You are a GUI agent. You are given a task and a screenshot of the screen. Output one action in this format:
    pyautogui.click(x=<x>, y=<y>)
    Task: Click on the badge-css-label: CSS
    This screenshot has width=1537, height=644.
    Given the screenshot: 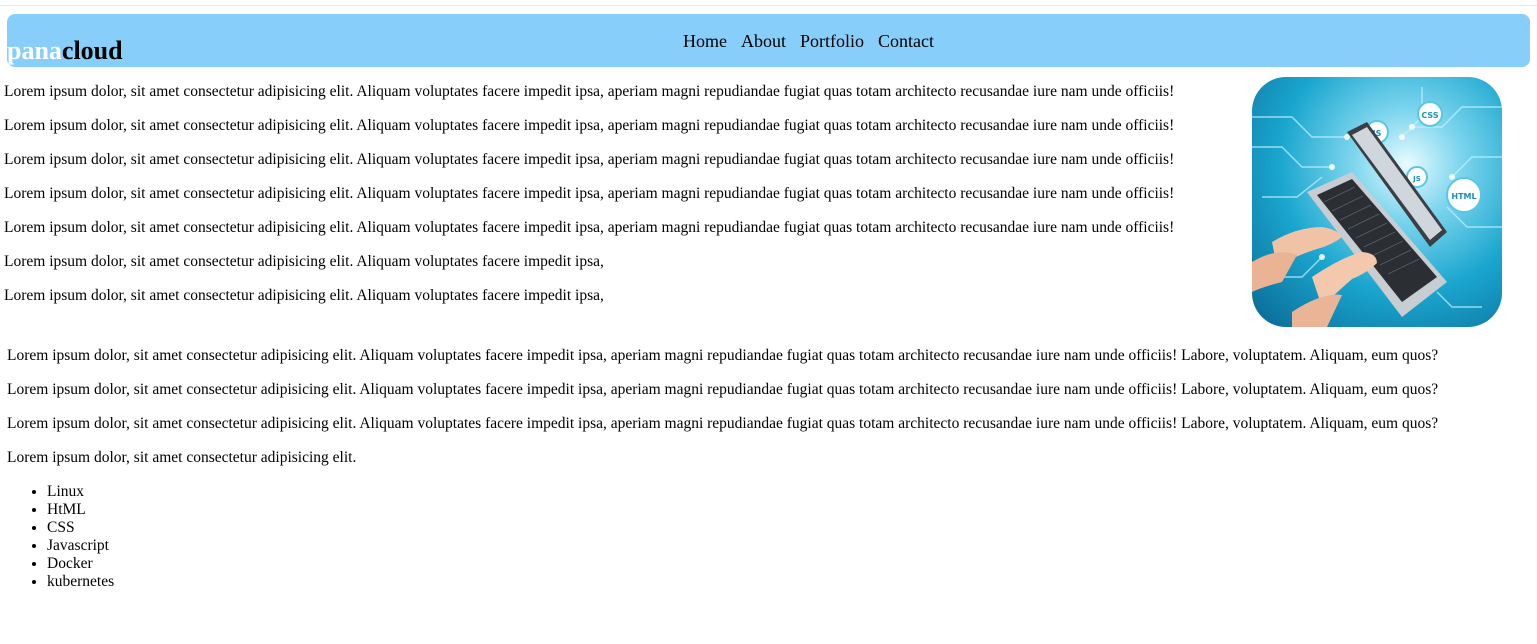 What is the action you would take?
    pyautogui.click(x=1429, y=115)
    